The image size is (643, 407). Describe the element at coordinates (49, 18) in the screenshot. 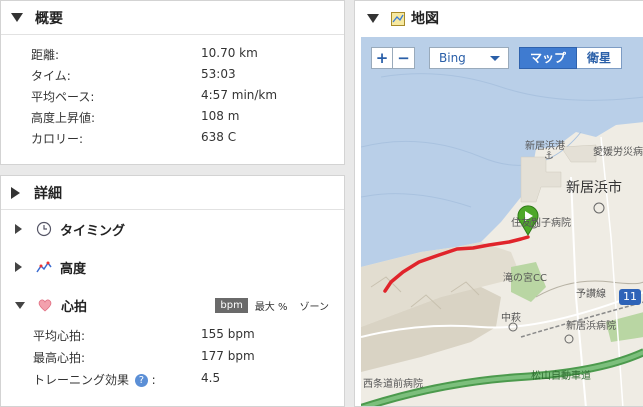

I see `summary-title: 概要` at that location.